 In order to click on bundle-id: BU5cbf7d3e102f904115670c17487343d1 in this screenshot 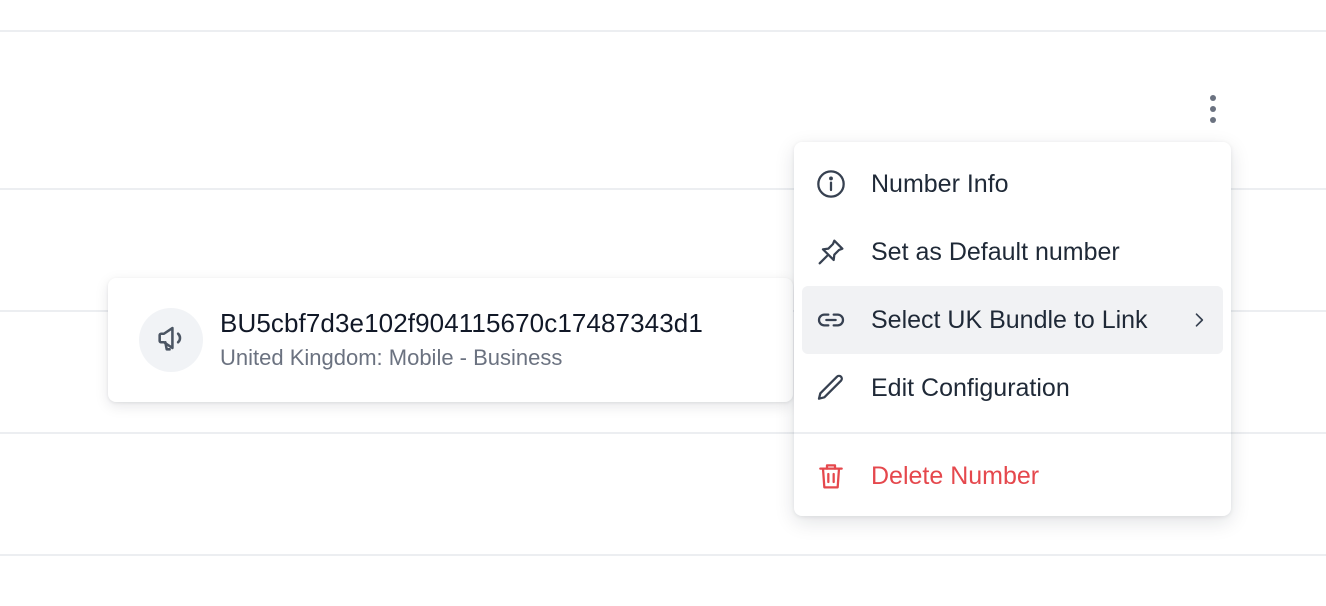, I will do `click(461, 323)`.